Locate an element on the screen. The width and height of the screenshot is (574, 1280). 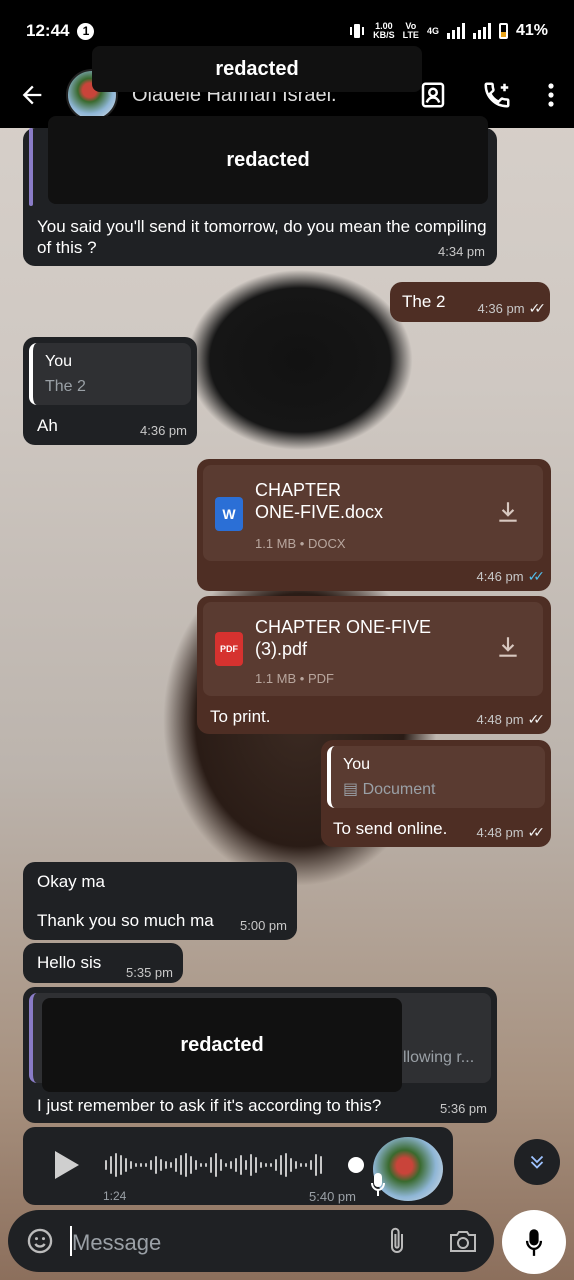
voice-message: 1:24 5:40 pm is located at coordinates (238, 1166).